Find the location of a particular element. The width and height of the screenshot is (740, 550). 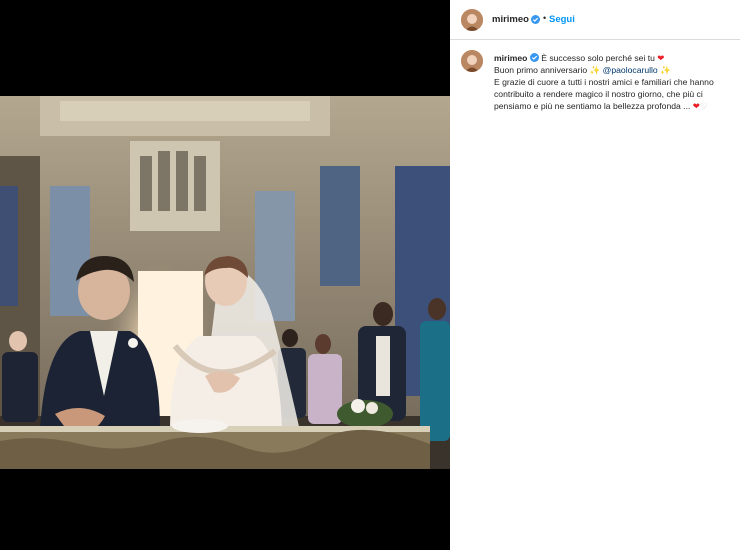

mention-link: @paolocarullo is located at coordinates (630, 70).